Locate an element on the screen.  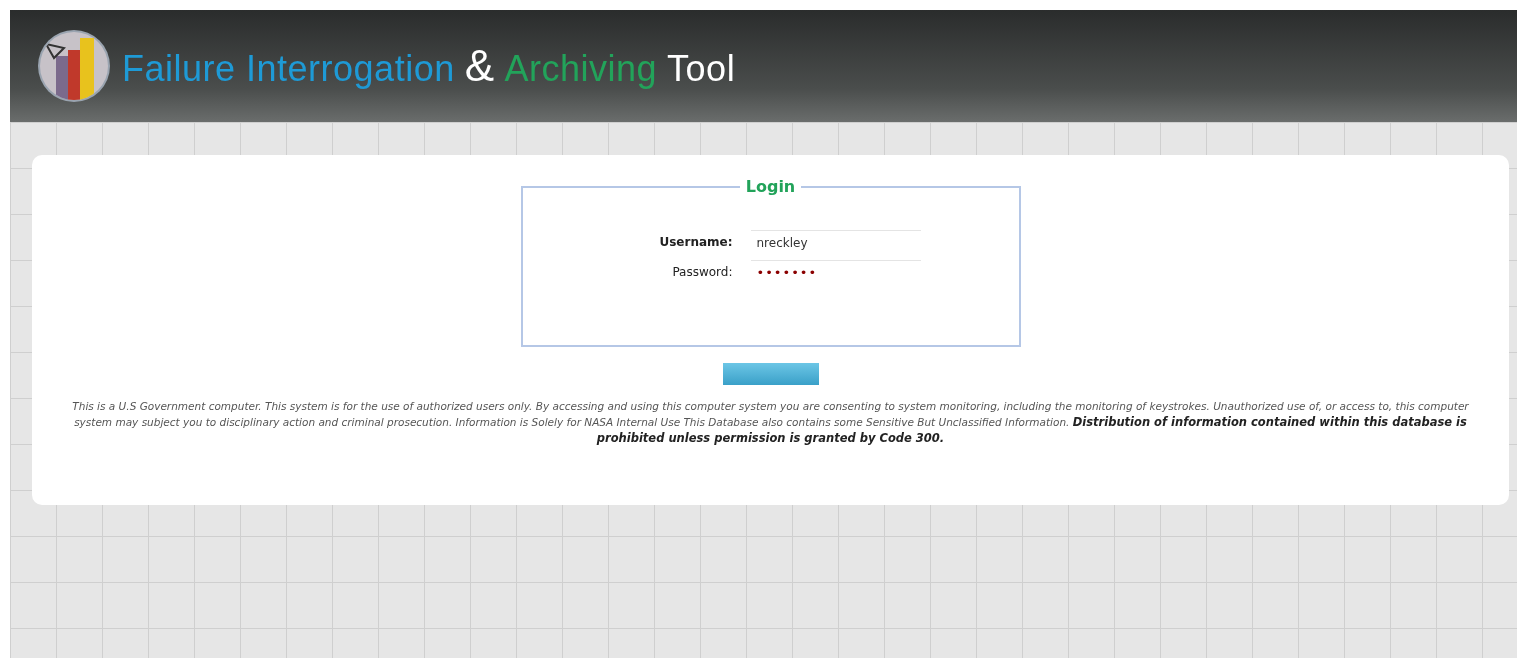
login-legend: Login is located at coordinates (770, 186).